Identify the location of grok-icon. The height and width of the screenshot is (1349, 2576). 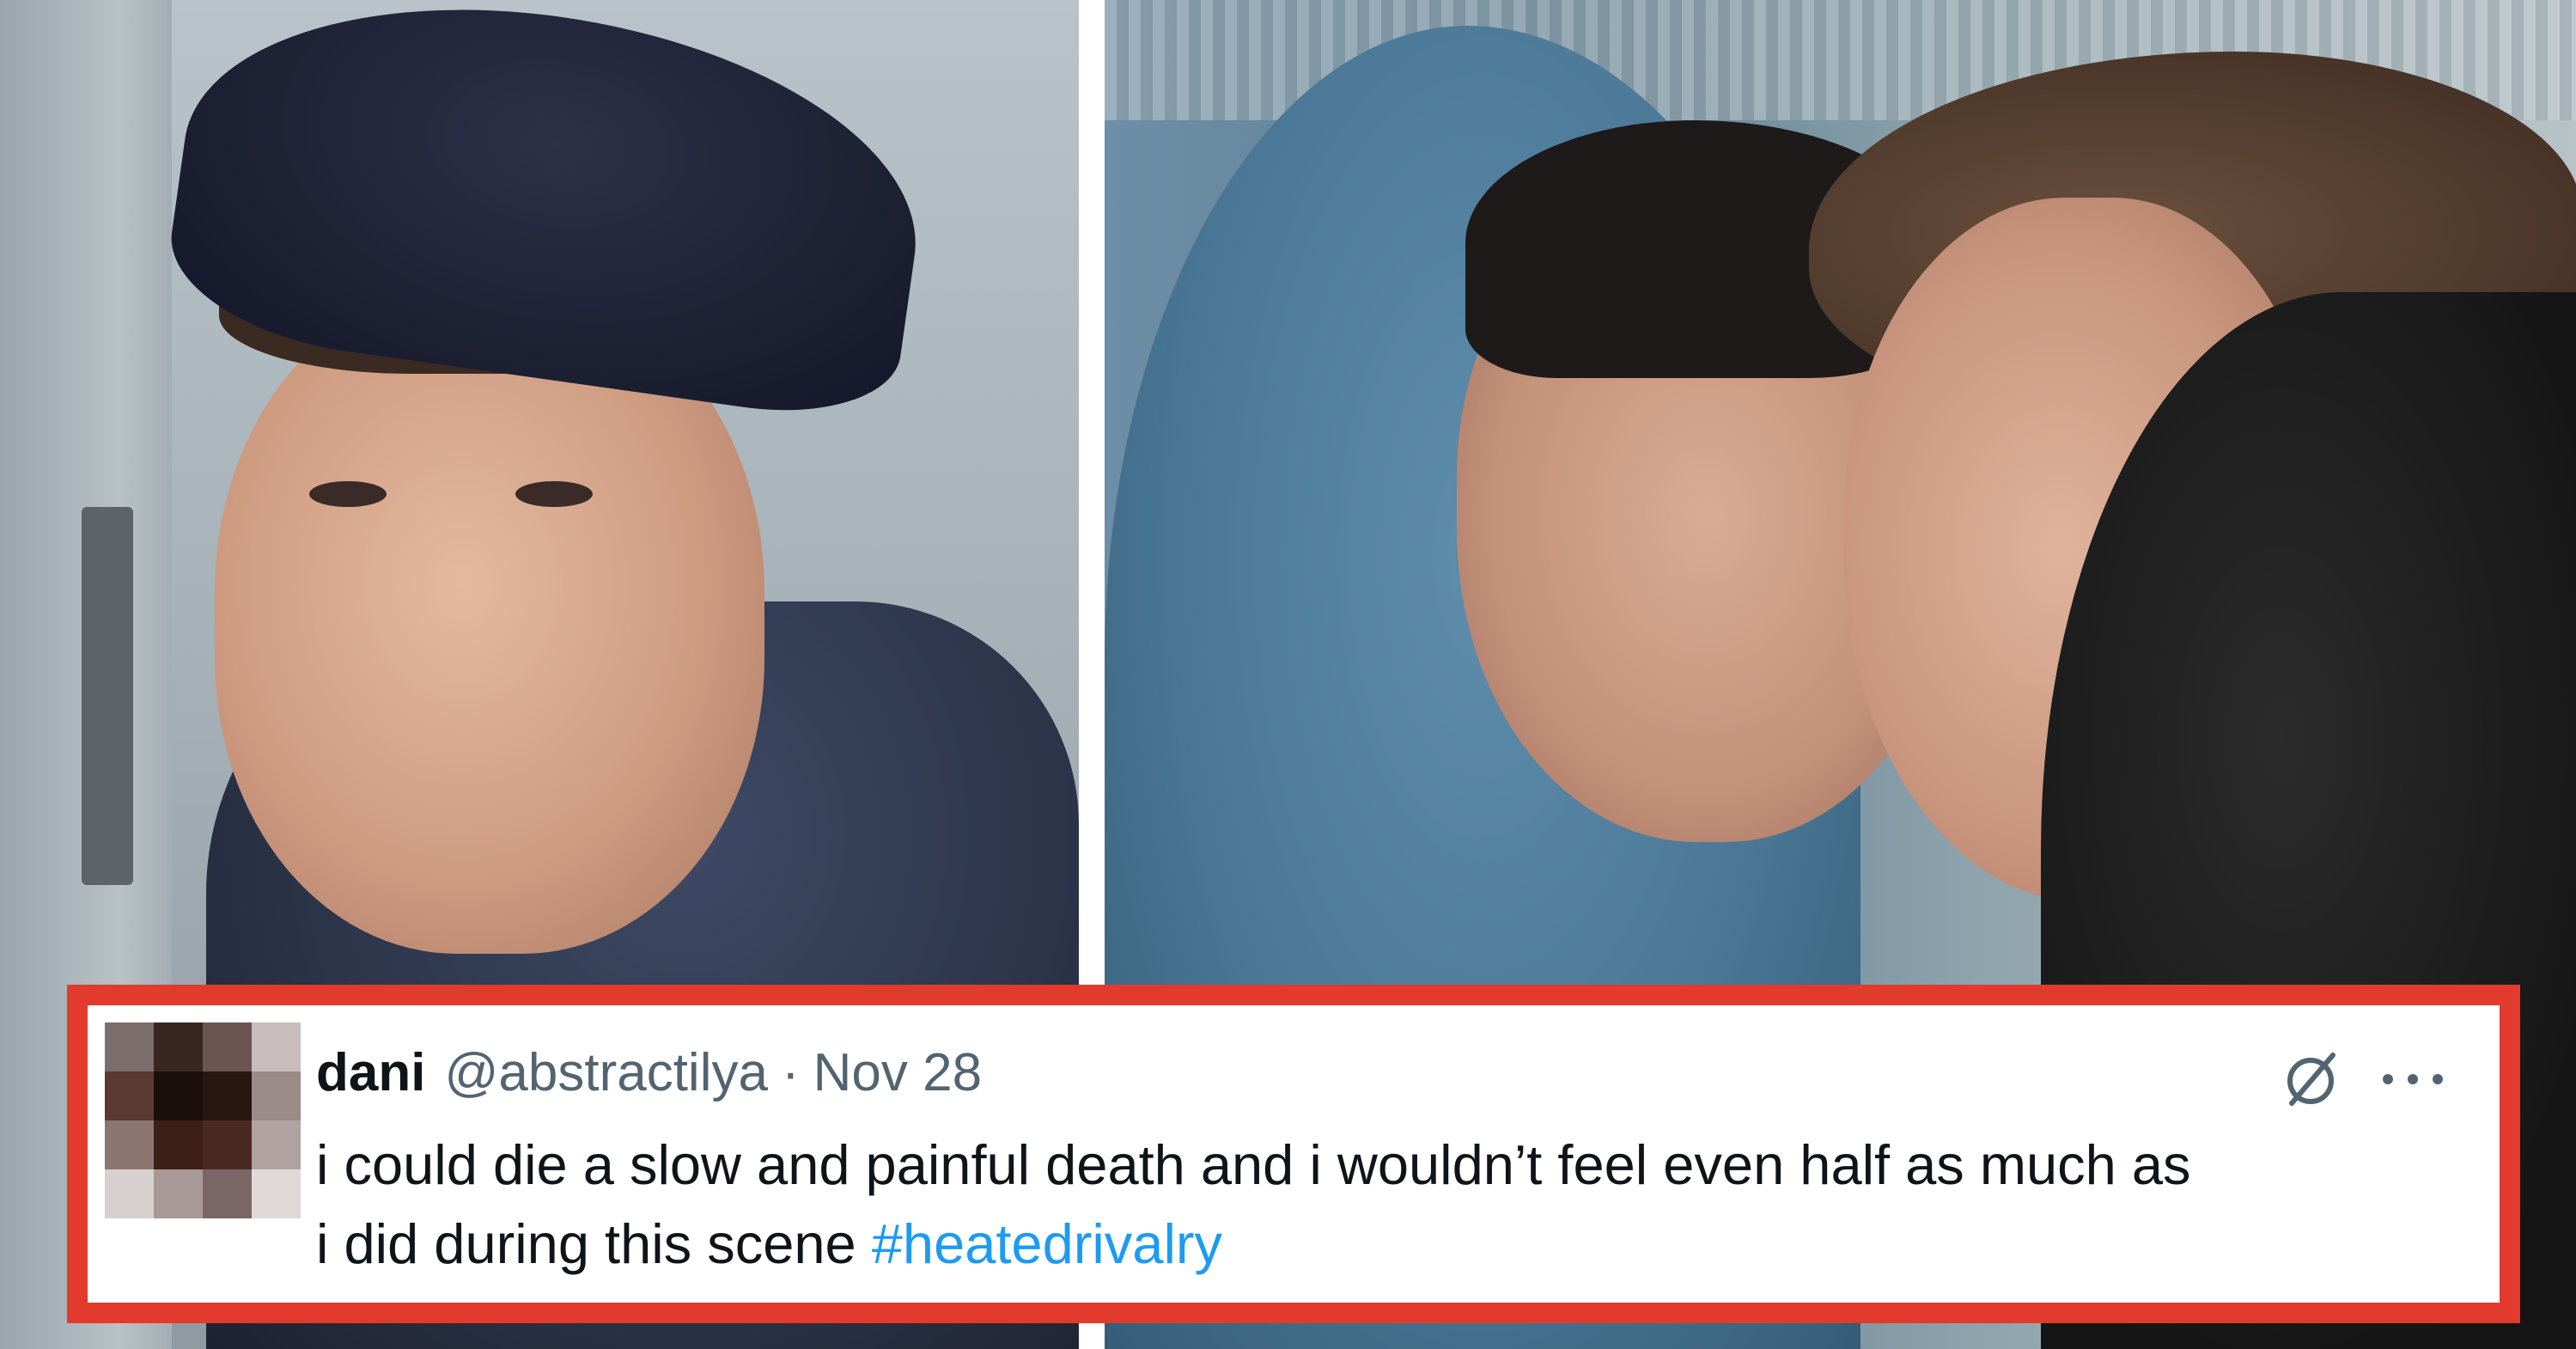
(2312, 1079).